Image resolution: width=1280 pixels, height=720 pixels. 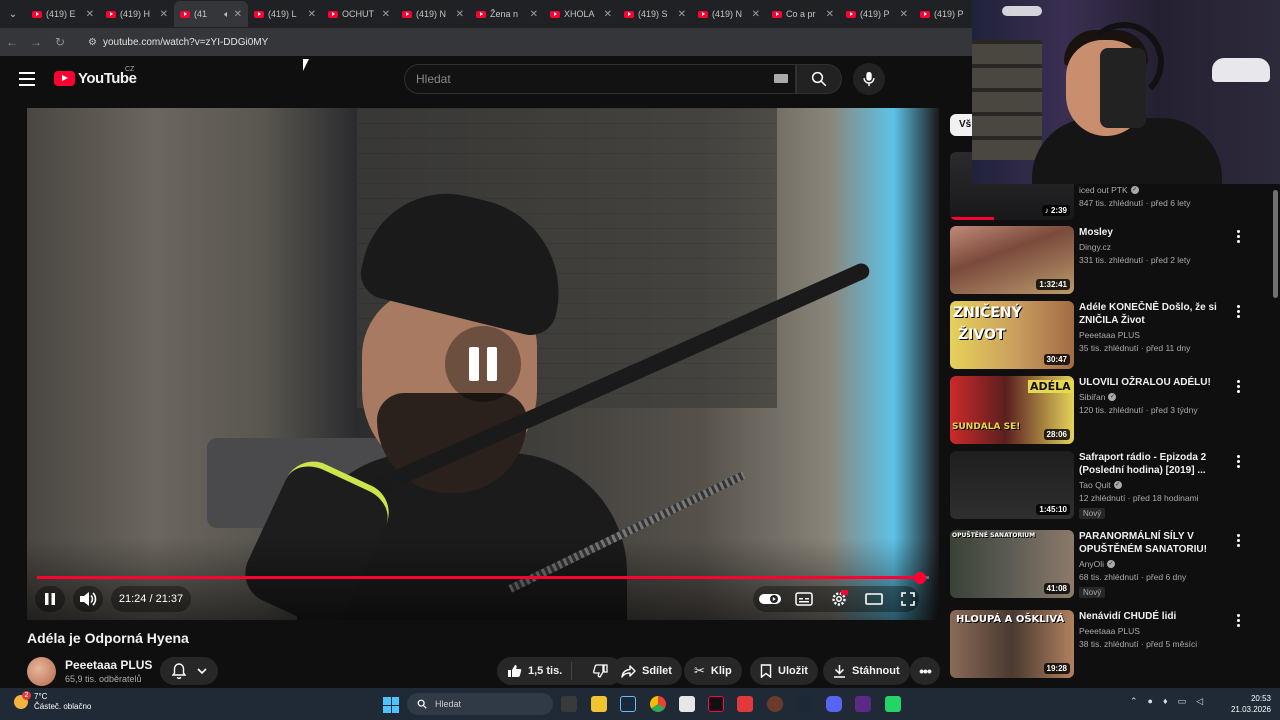 I want to click on progress-scrubber, so click(x=920, y=577).